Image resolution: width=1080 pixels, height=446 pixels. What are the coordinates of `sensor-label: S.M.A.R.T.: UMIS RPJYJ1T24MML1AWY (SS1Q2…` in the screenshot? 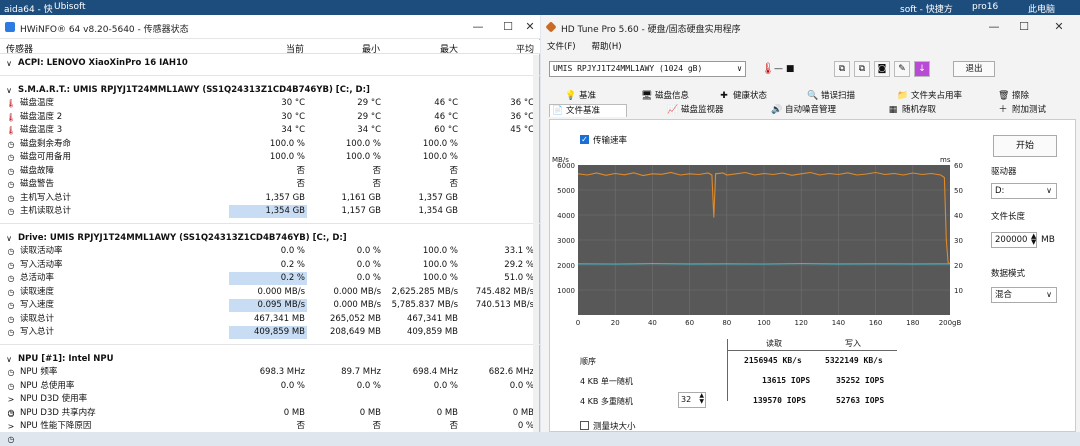 It's located at (194, 90).